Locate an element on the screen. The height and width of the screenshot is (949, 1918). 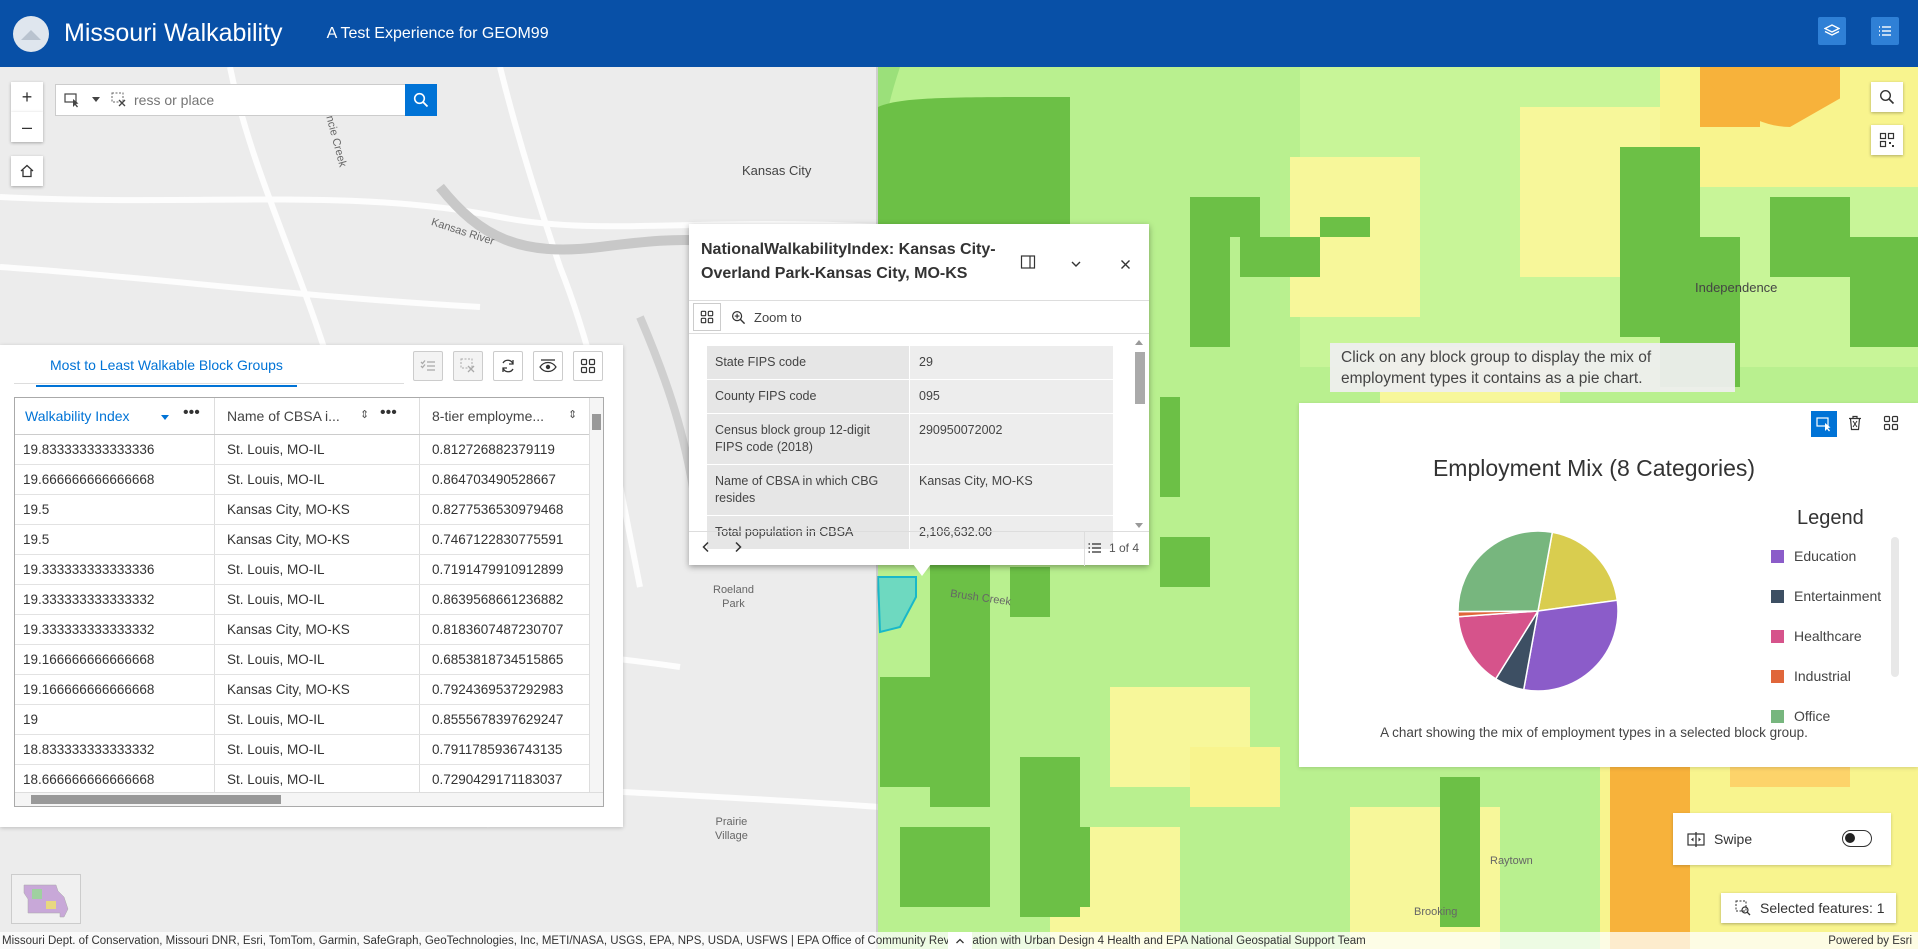
chart-options-button is located at coordinates (1891, 425).